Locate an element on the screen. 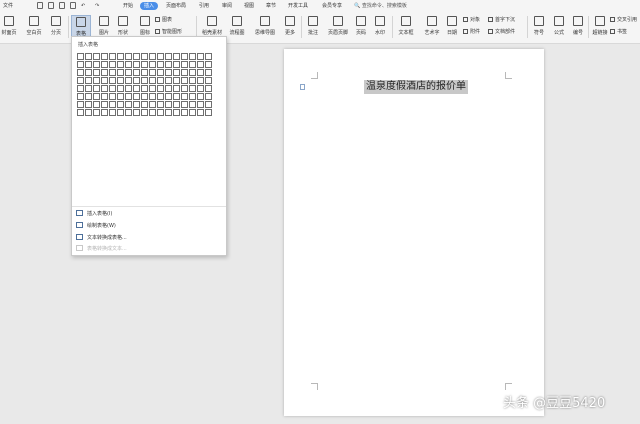  tab-home: 开始 is located at coordinates (128, 6).